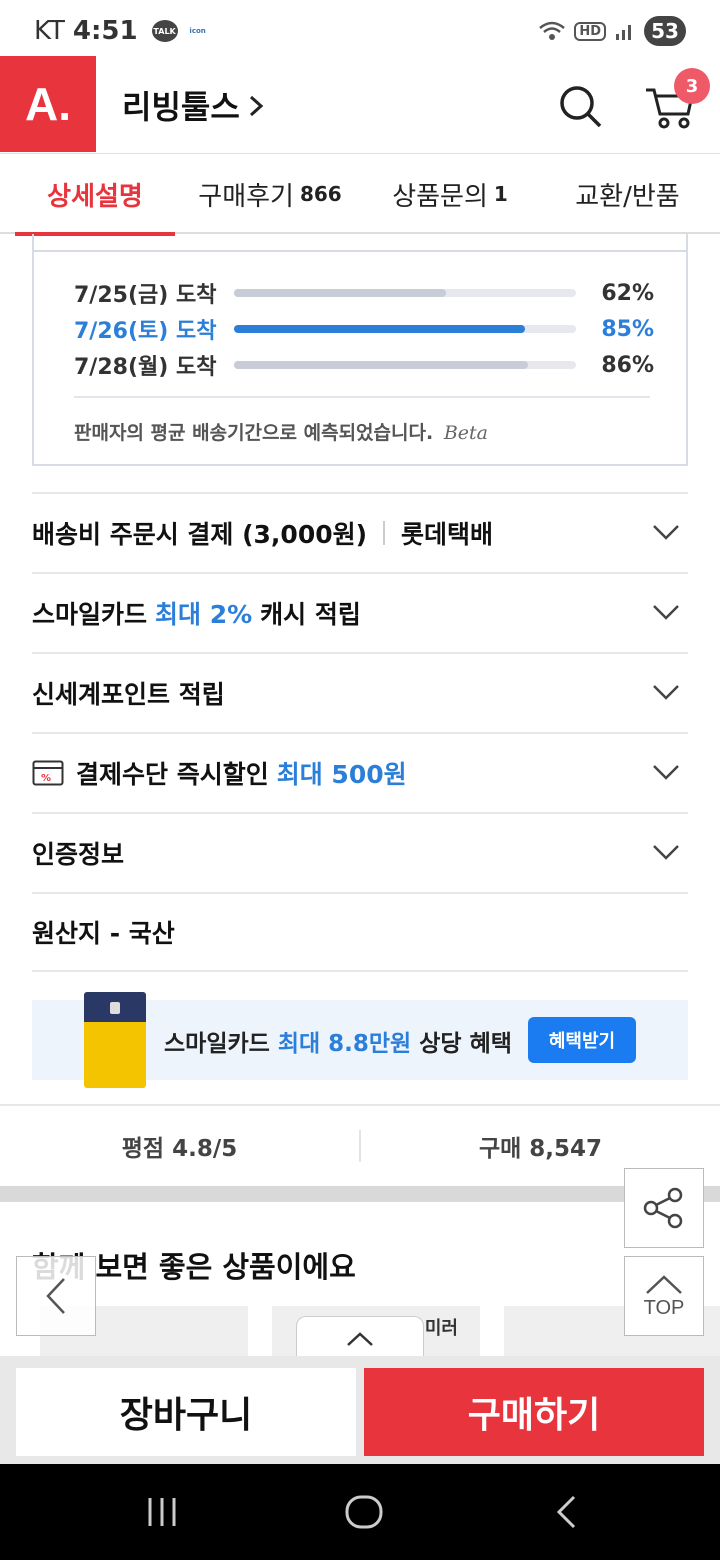  I want to click on icon-app-icon: icon, so click(197, 31).